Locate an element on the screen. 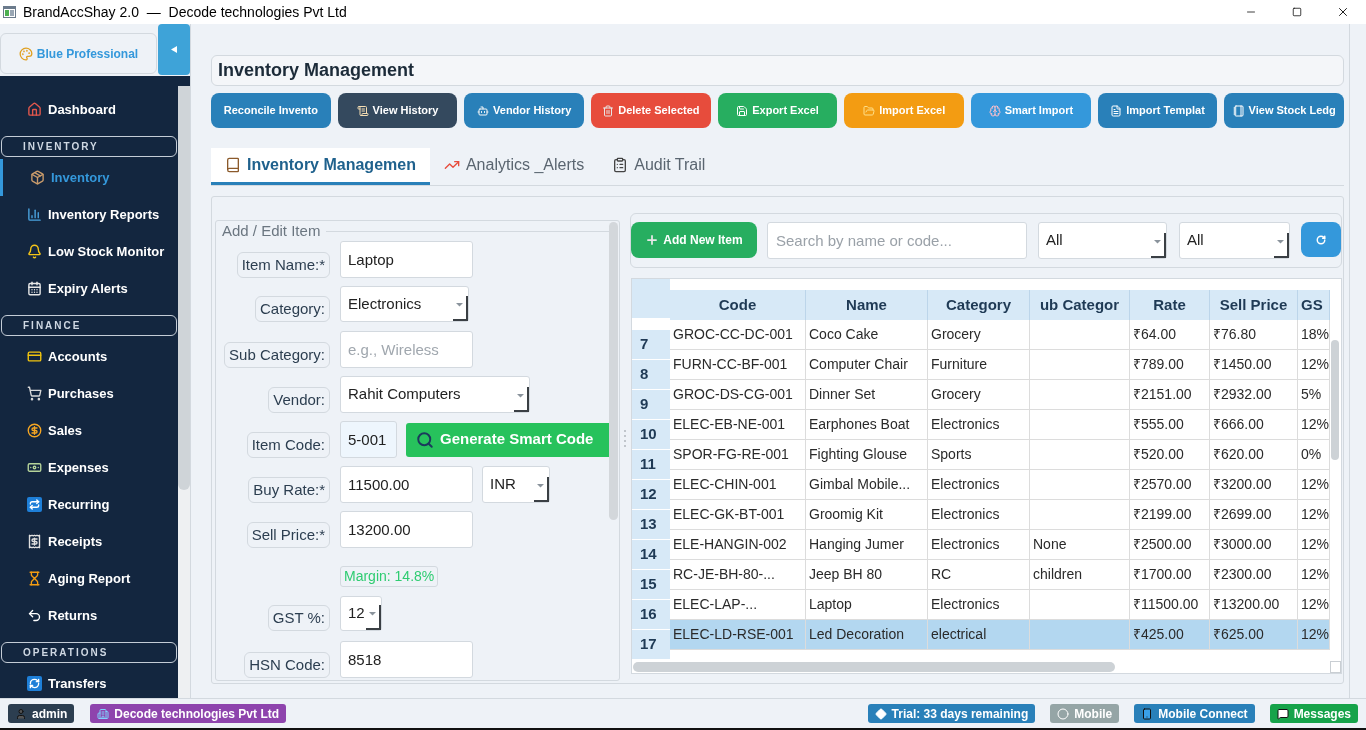 The image size is (1366, 730). row-number: 16 is located at coordinates (651, 615).